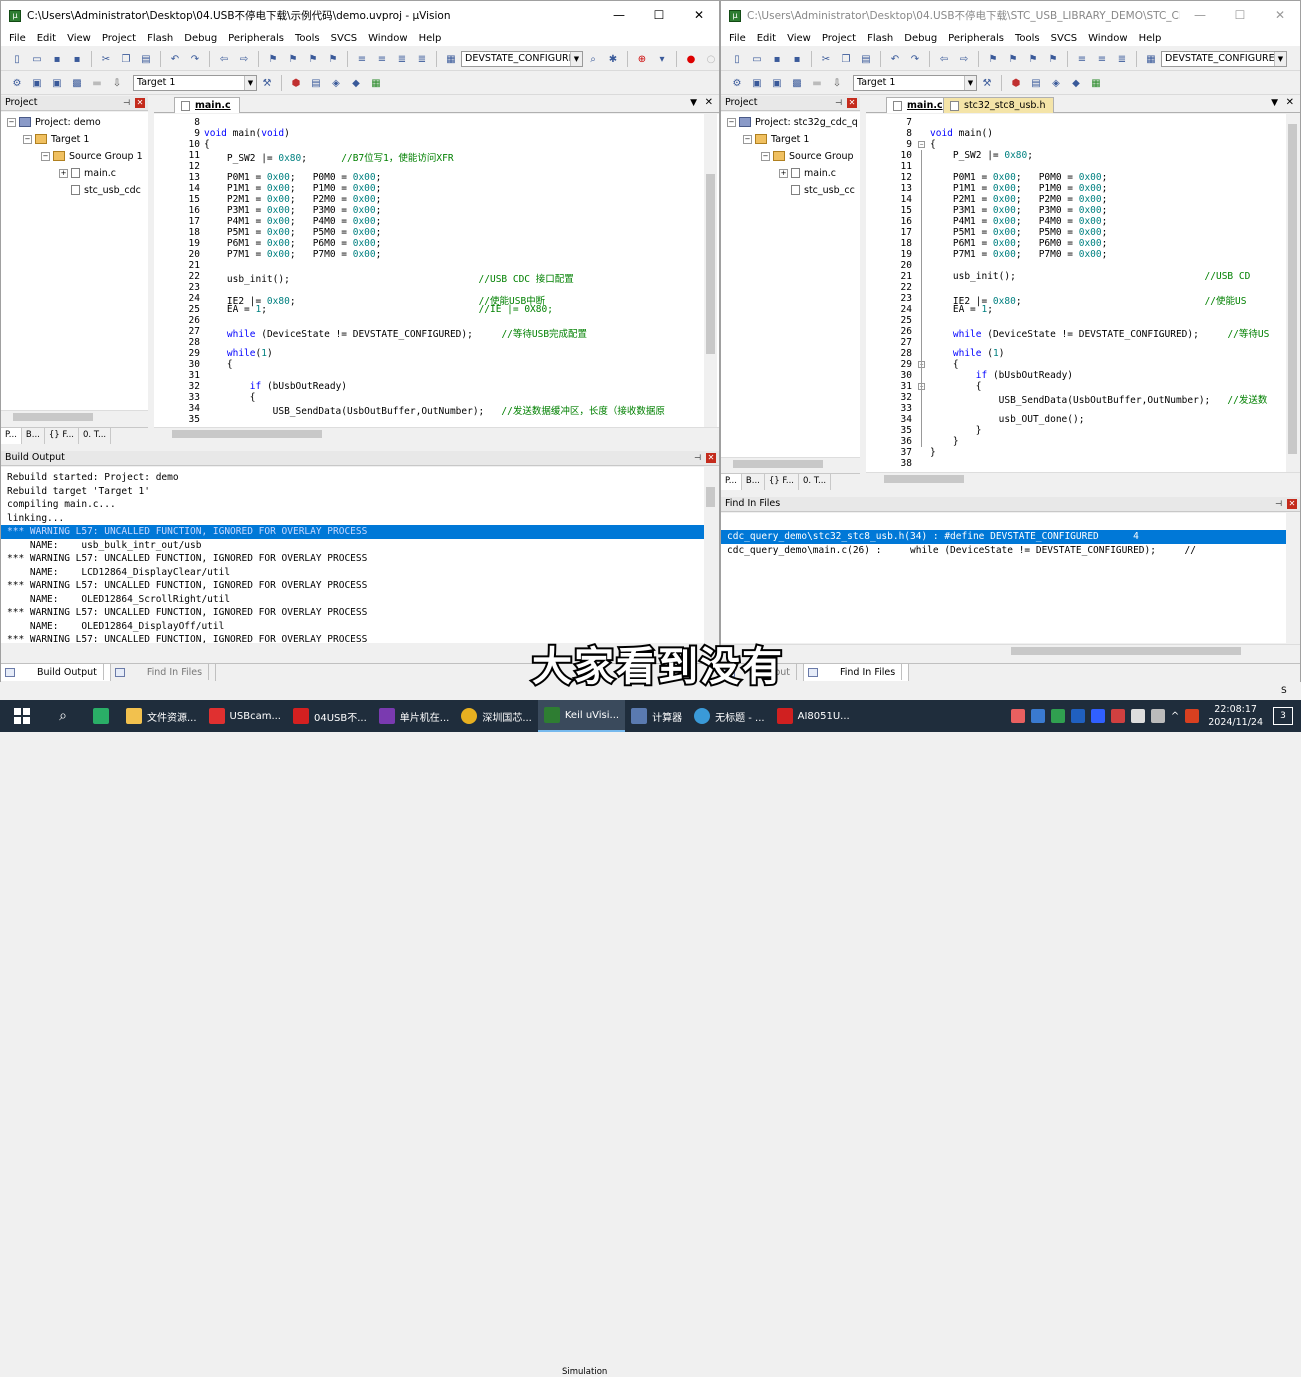 The height and width of the screenshot is (1377, 1301). What do you see at coordinates (352, 600) in the screenshot?
I see `build-output-line: NAME: OLED12864_ScrollRight/util` at bounding box center [352, 600].